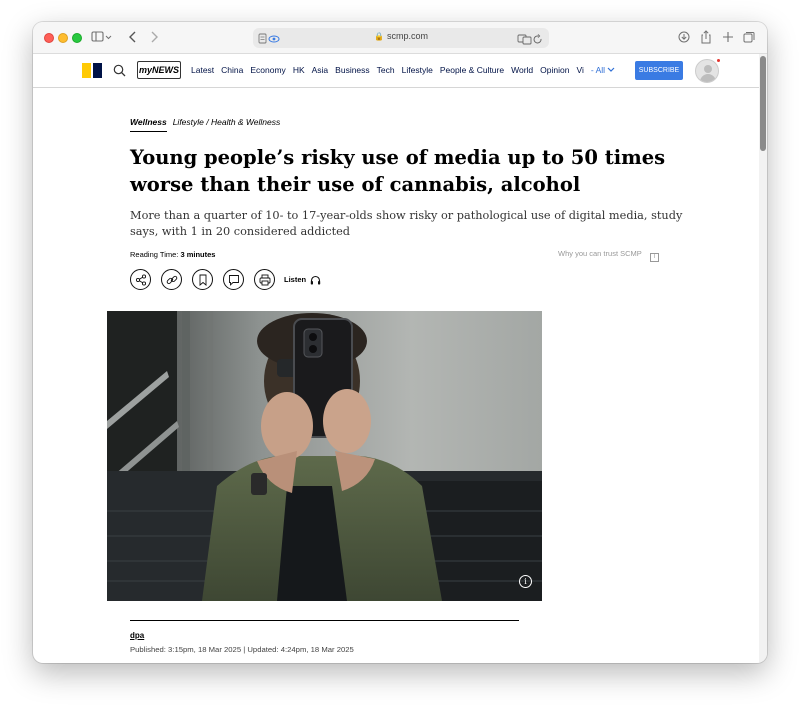 The image size is (800, 707). I want to click on bookmark-button, so click(202, 279).